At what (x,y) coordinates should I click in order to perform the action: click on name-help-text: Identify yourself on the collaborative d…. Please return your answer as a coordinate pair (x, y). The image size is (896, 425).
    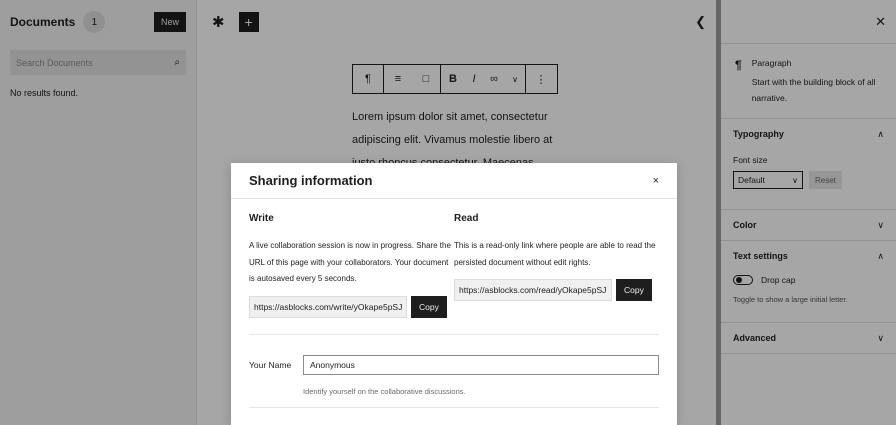
    Looking at the image, I should click on (384, 391).